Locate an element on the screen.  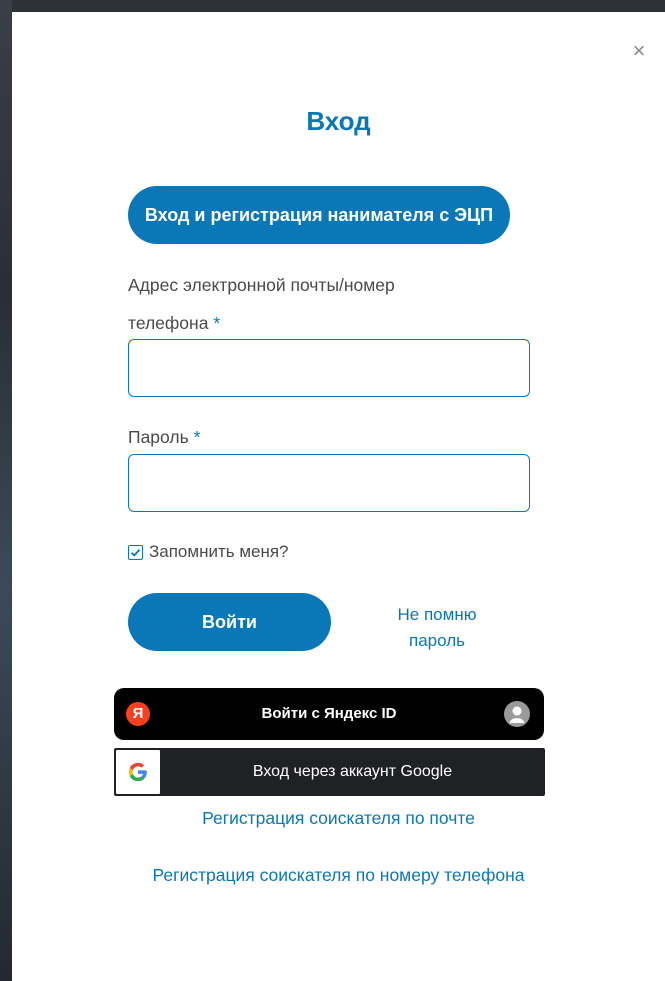
forgot-line1: Не помню is located at coordinates (437, 614).